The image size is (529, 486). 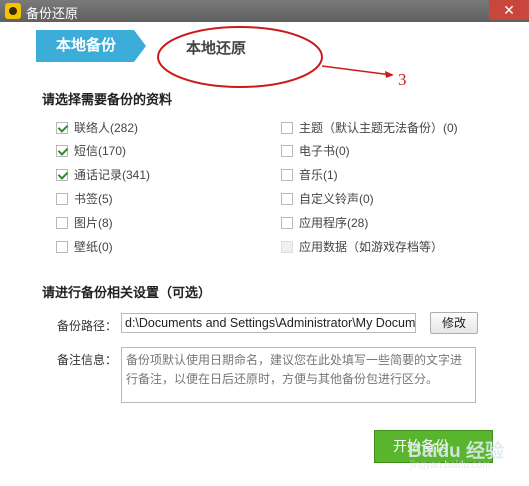 I want to click on option-applications: 应用程序(28), so click(x=324, y=222).